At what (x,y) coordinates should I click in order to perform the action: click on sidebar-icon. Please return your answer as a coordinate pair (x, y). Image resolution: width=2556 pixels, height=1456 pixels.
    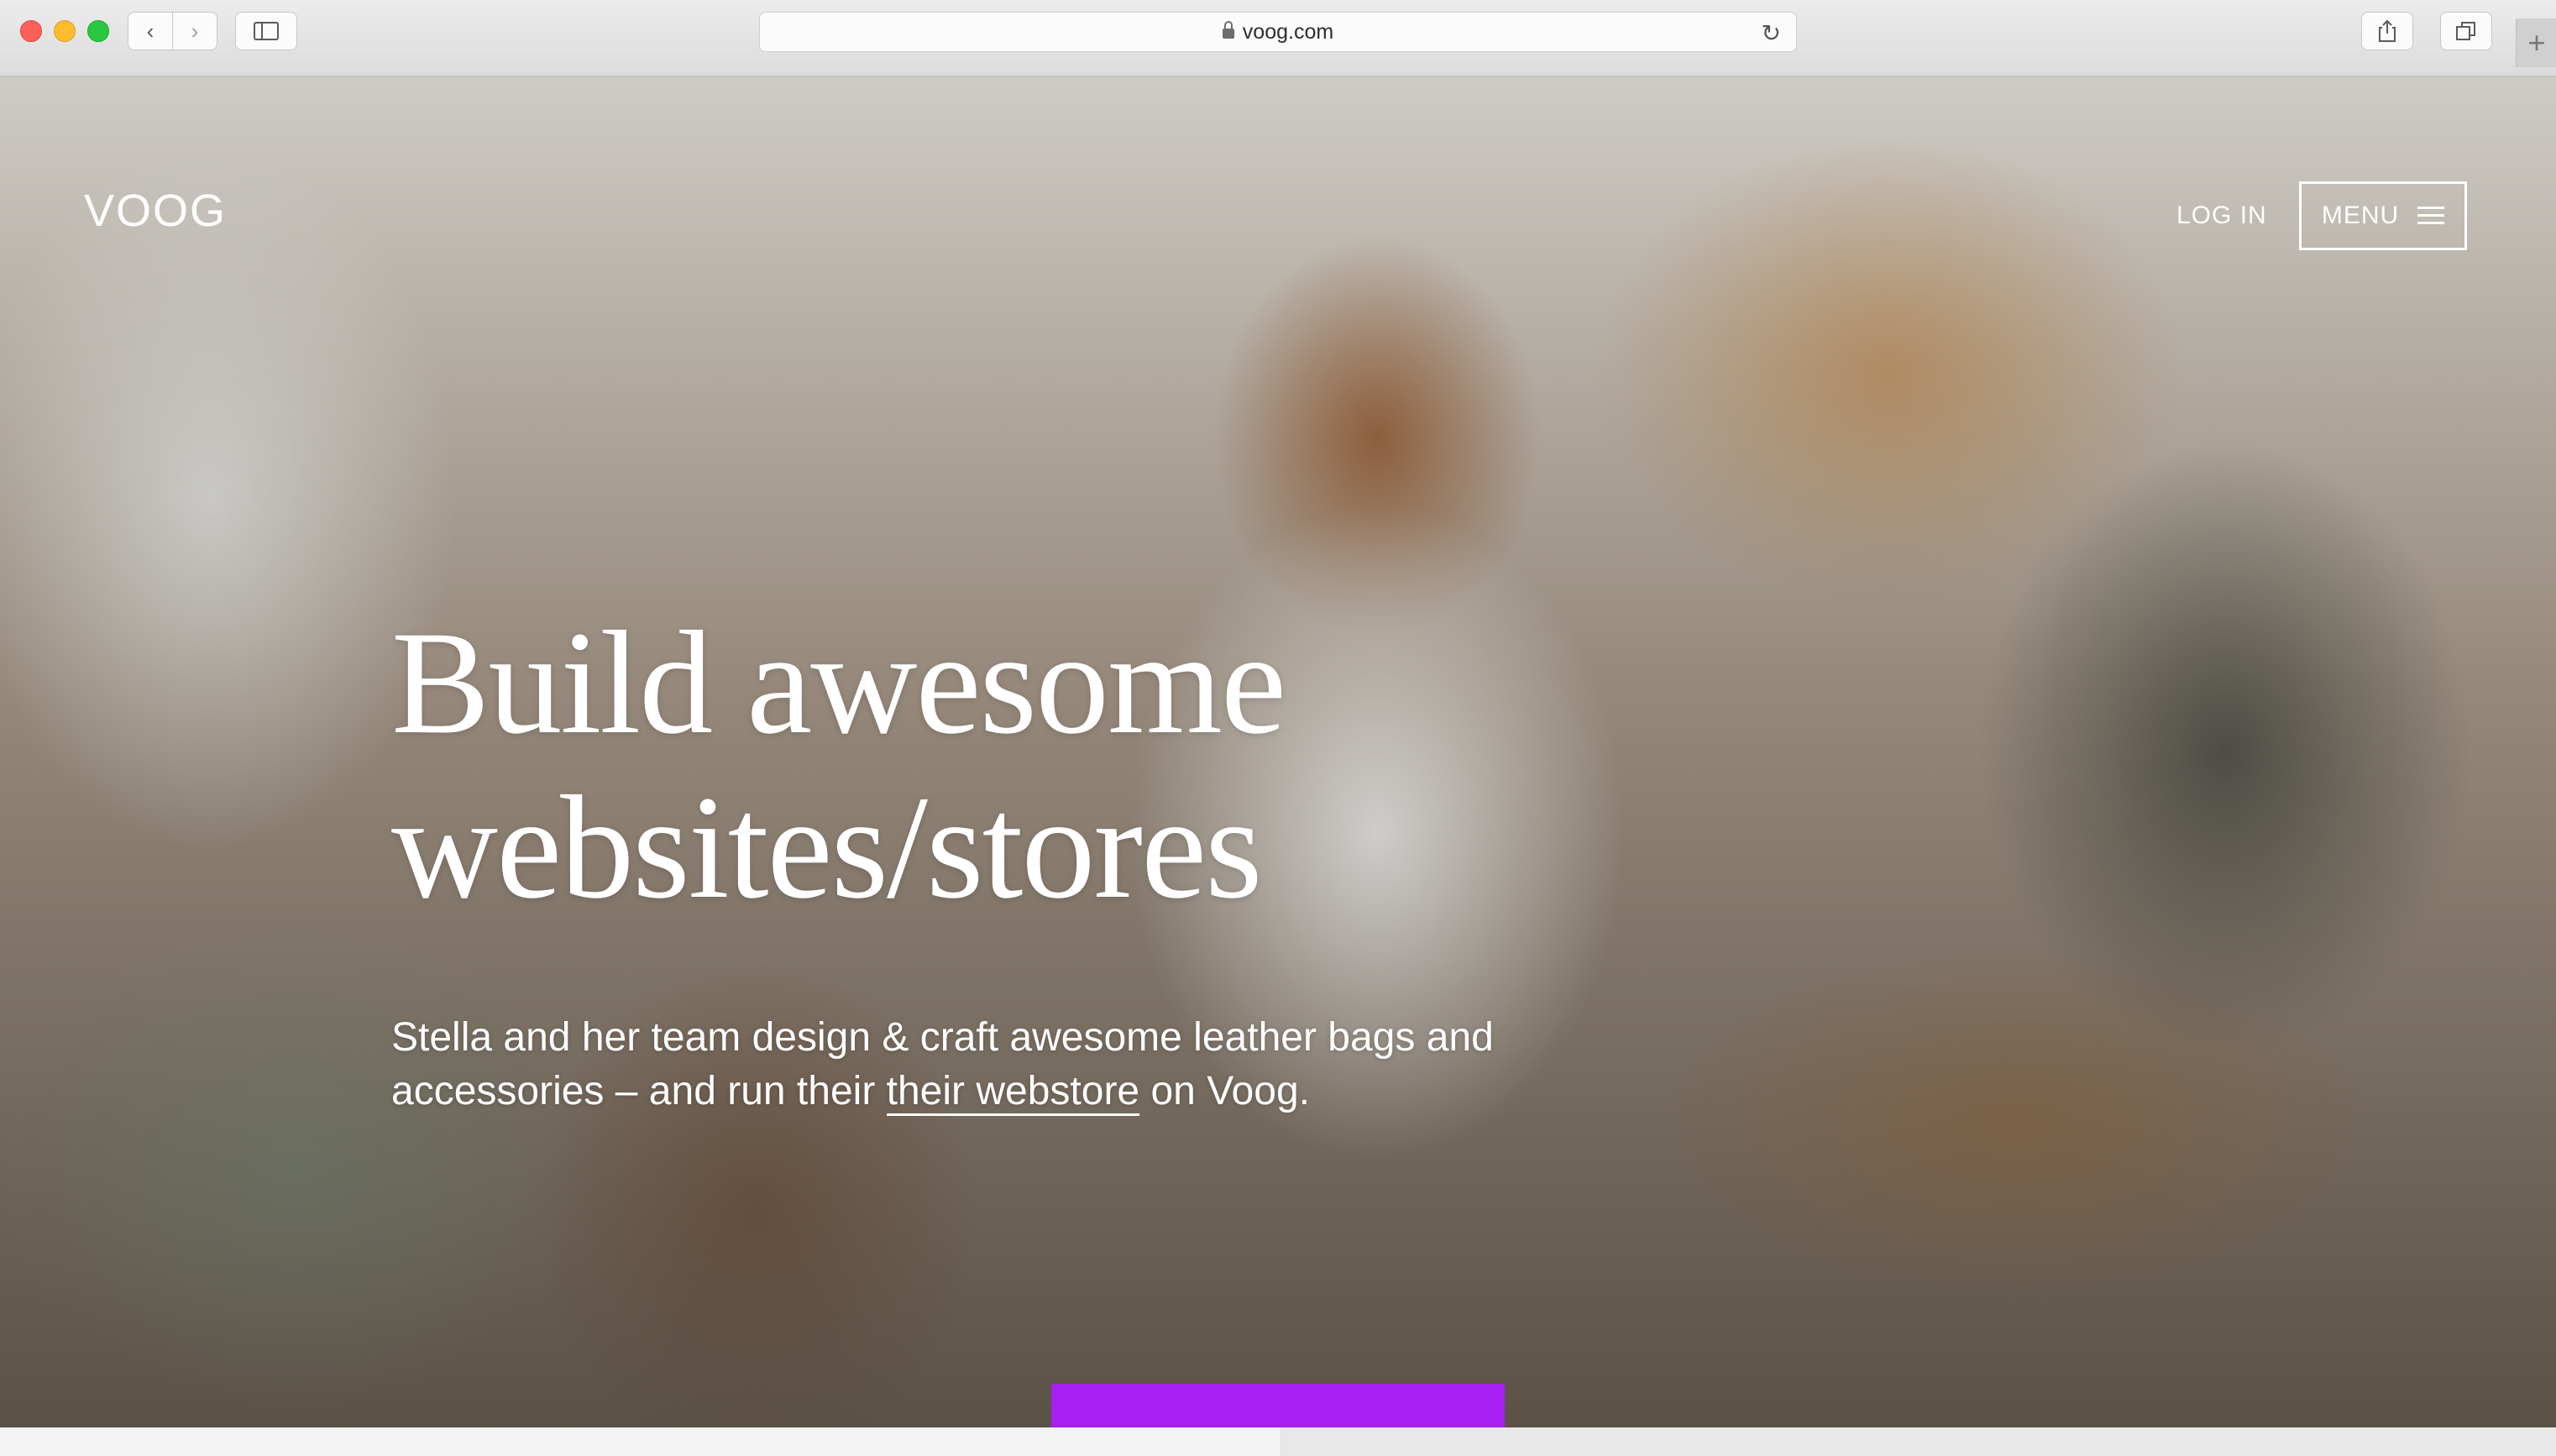
    Looking at the image, I should click on (266, 31).